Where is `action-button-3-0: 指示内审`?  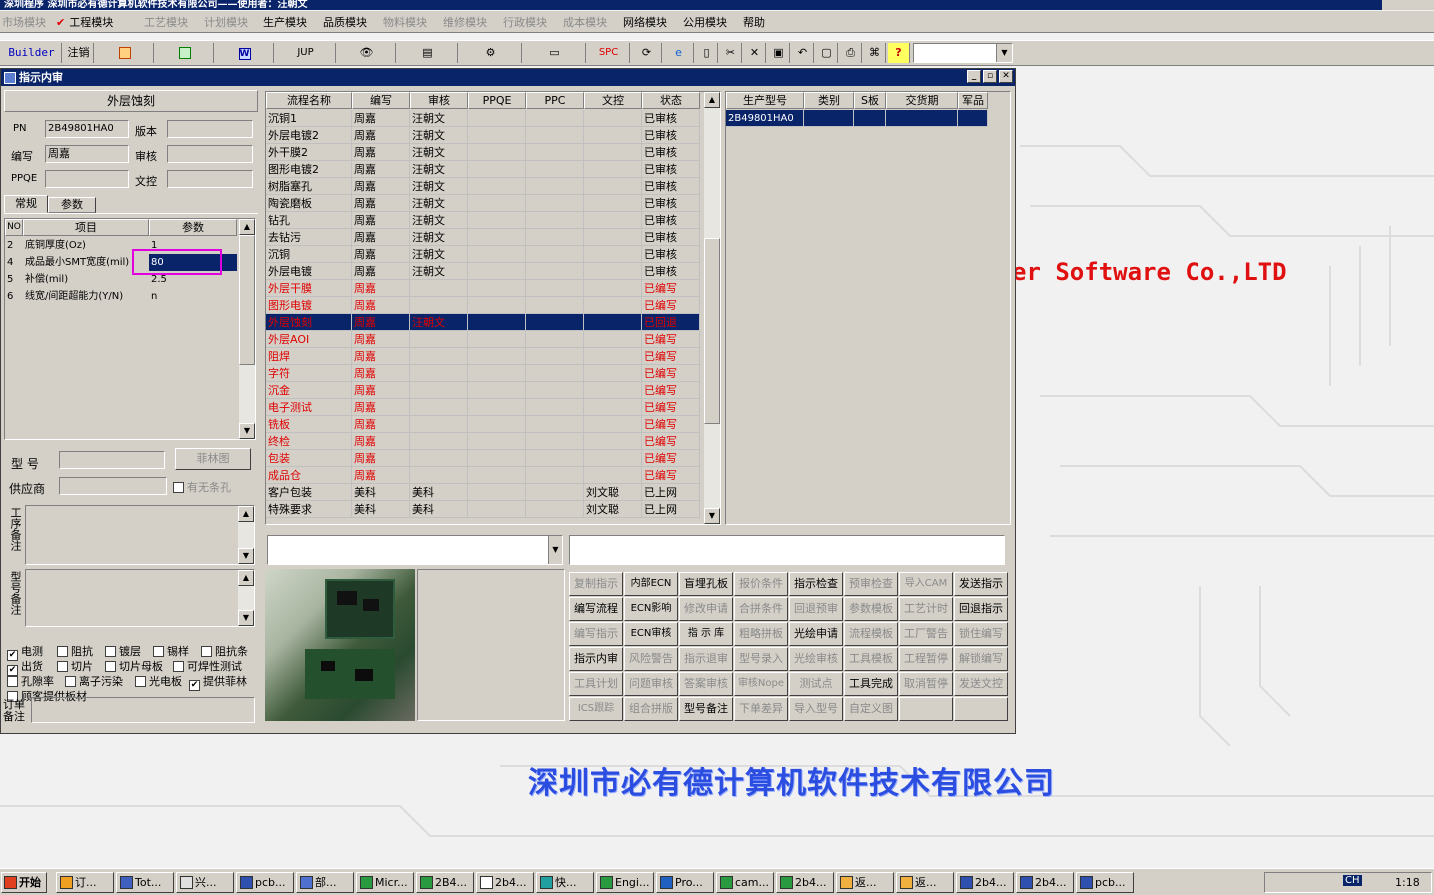 action-button-3-0: 指示内审 is located at coordinates (596, 659).